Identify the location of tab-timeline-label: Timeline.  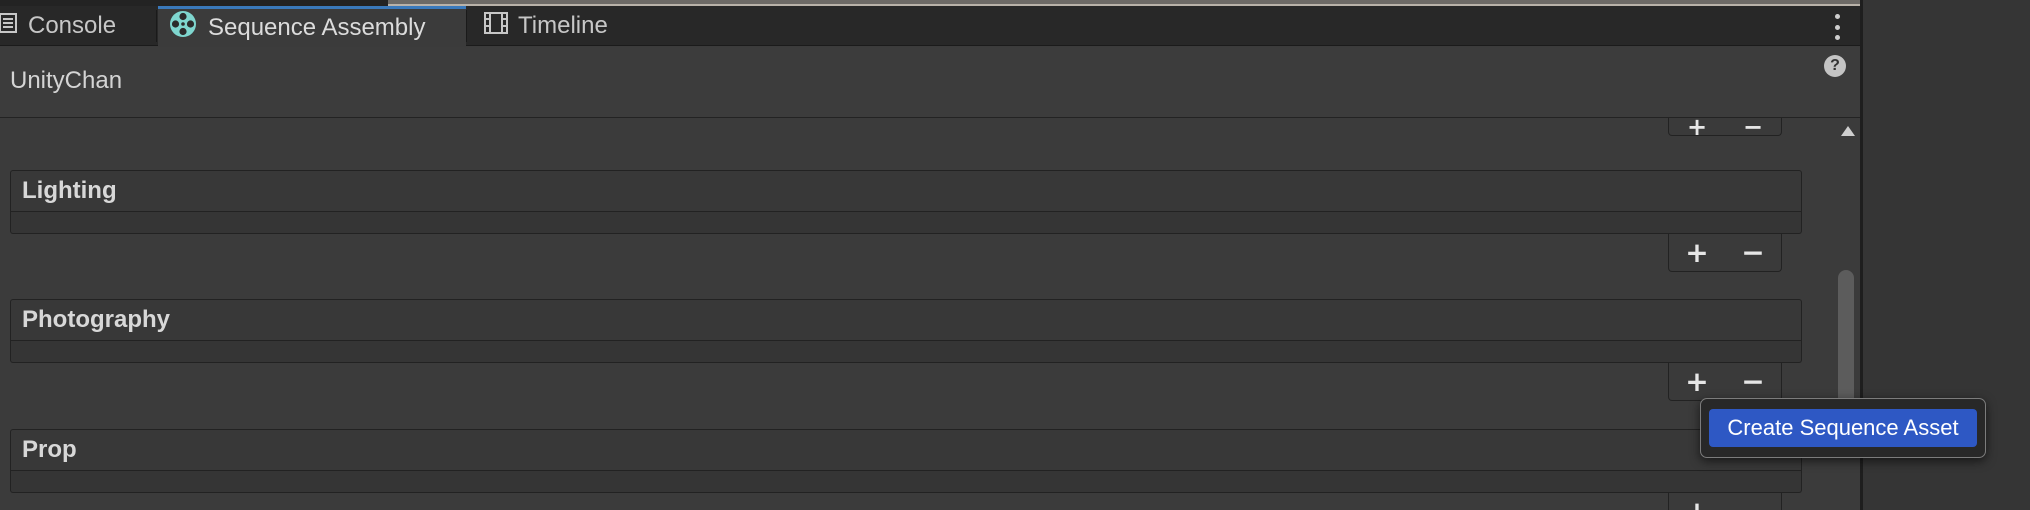
(563, 25).